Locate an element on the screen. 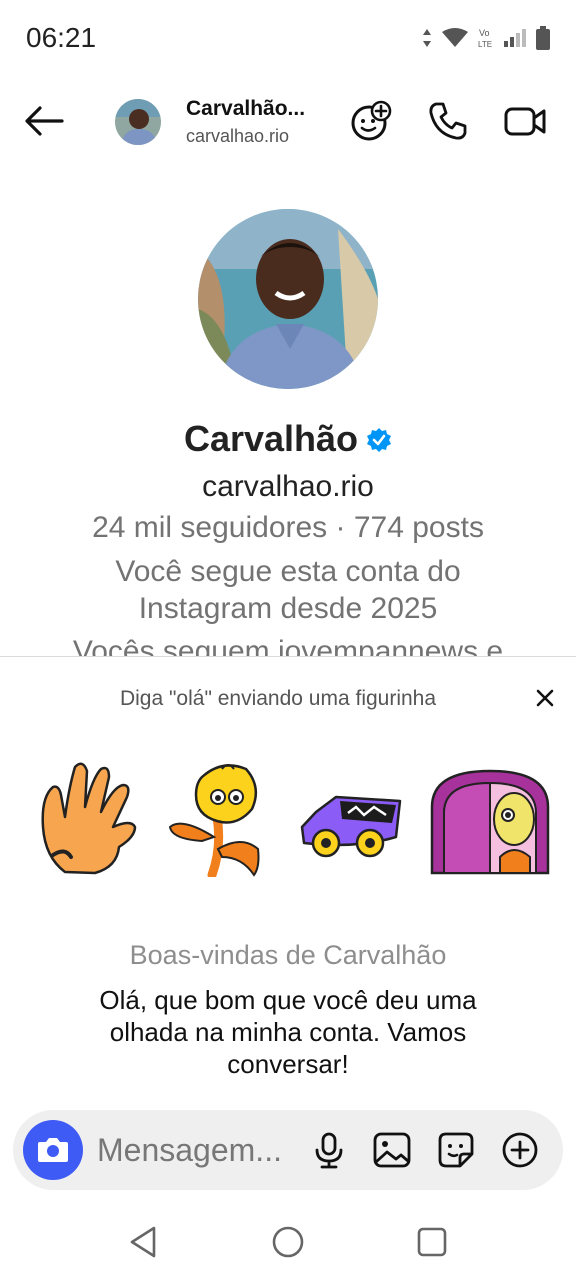 The image size is (576, 1280). sticker-icon is located at coordinates (456, 1150).